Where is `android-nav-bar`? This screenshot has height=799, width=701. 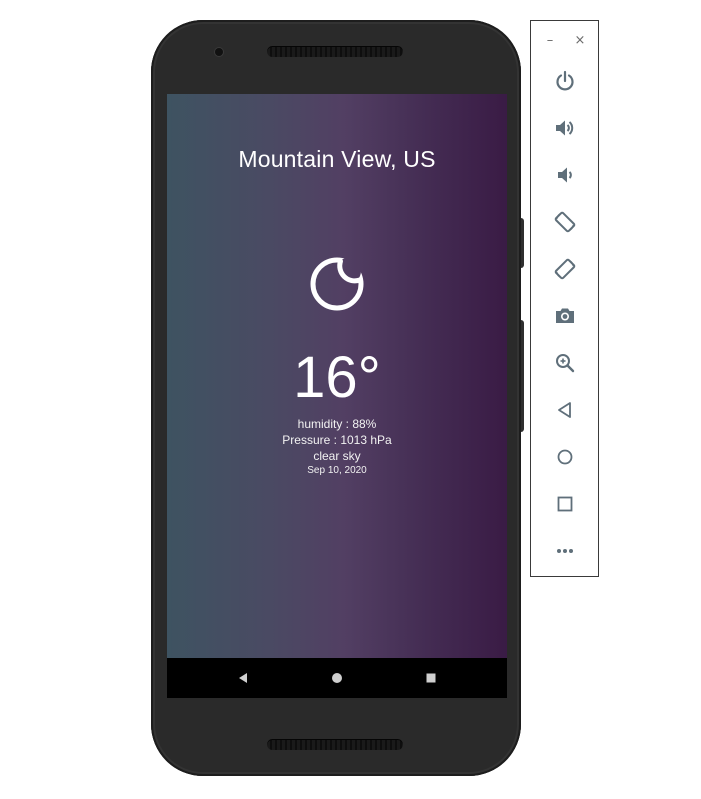
android-nav-bar is located at coordinates (337, 678).